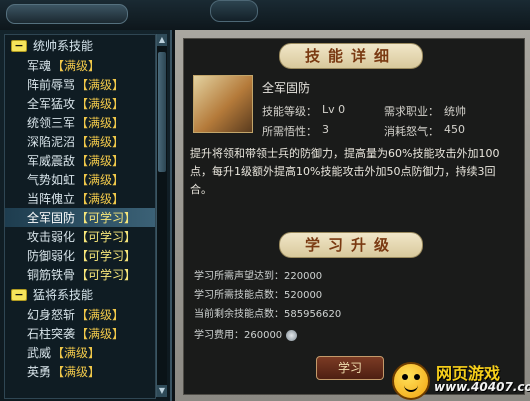 The image size is (530, 401). I want to click on skill-item: 深陷泥沼 【满级】, so click(80, 141).